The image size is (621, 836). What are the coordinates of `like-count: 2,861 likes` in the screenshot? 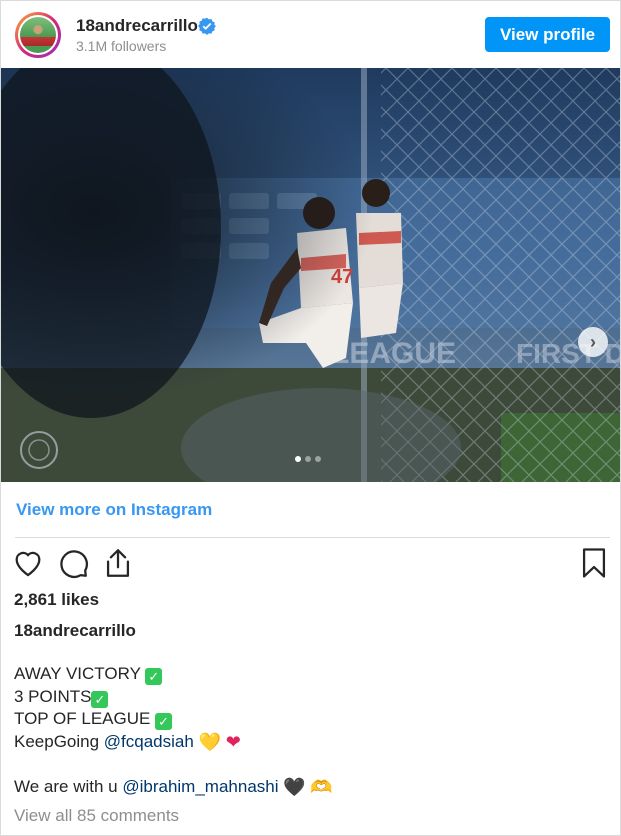 It's located at (56, 600).